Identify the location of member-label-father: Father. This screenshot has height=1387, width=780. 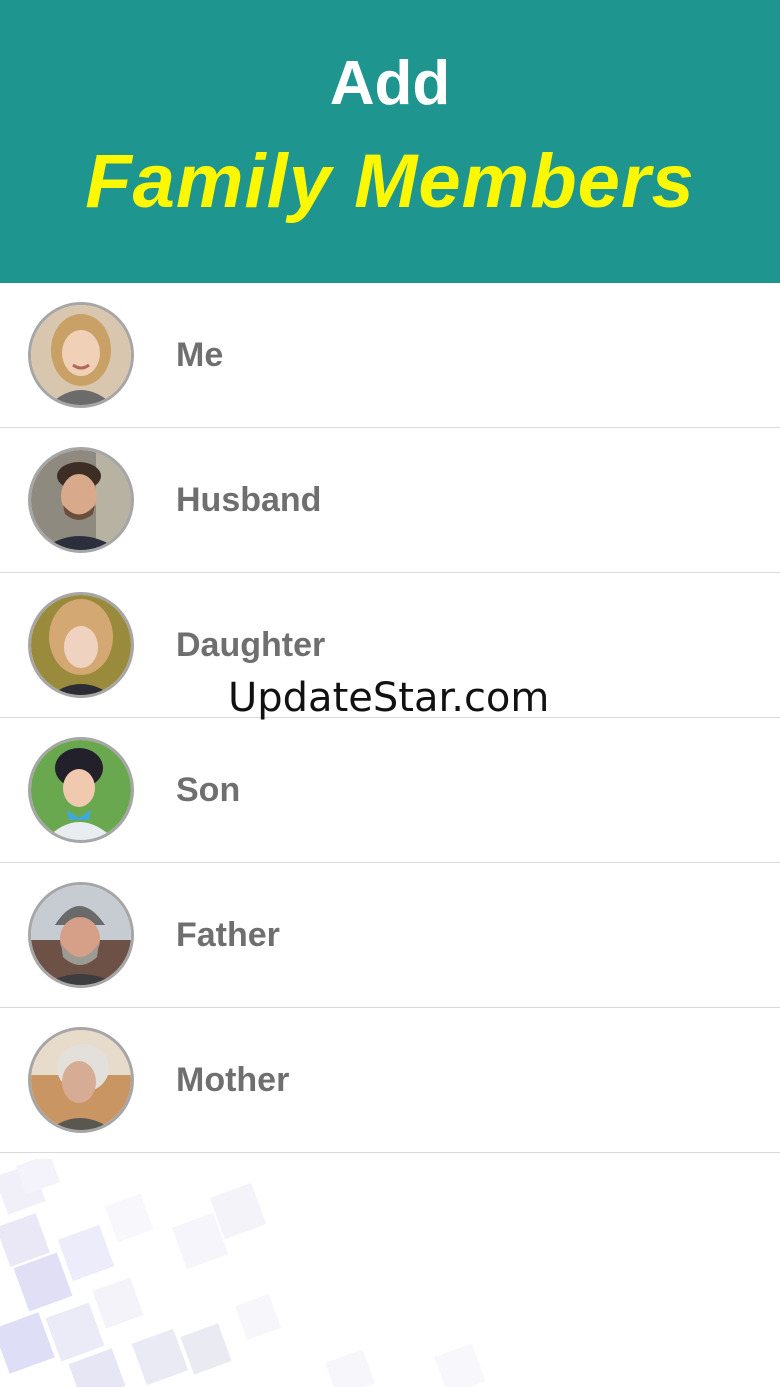
(228, 935).